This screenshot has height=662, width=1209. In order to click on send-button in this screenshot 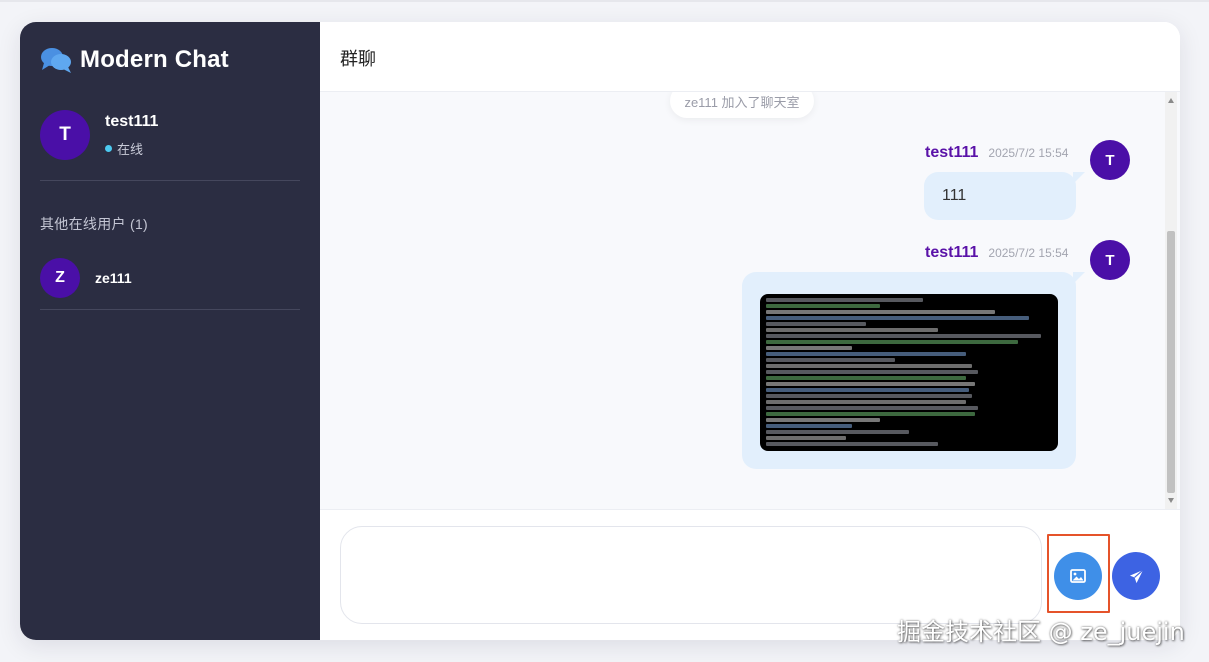, I will do `click(1136, 576)`.